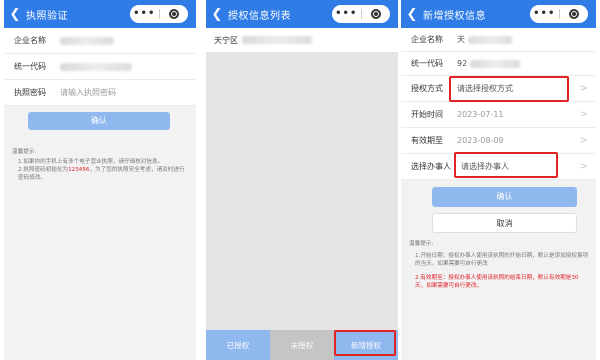  I want to click on navbar: ❮ 新增授权信息 •••, so click(498, 14).